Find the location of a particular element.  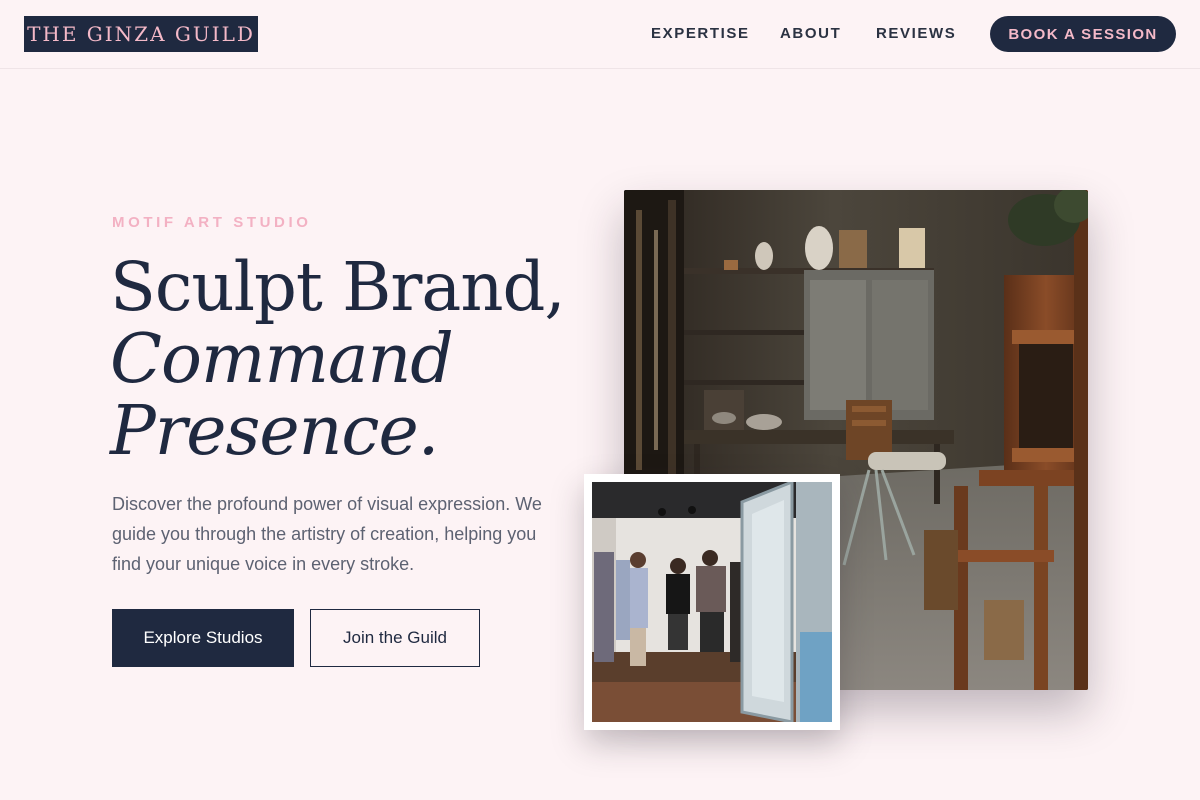

gallery-photo-frame is located at coordinates (712, 602).